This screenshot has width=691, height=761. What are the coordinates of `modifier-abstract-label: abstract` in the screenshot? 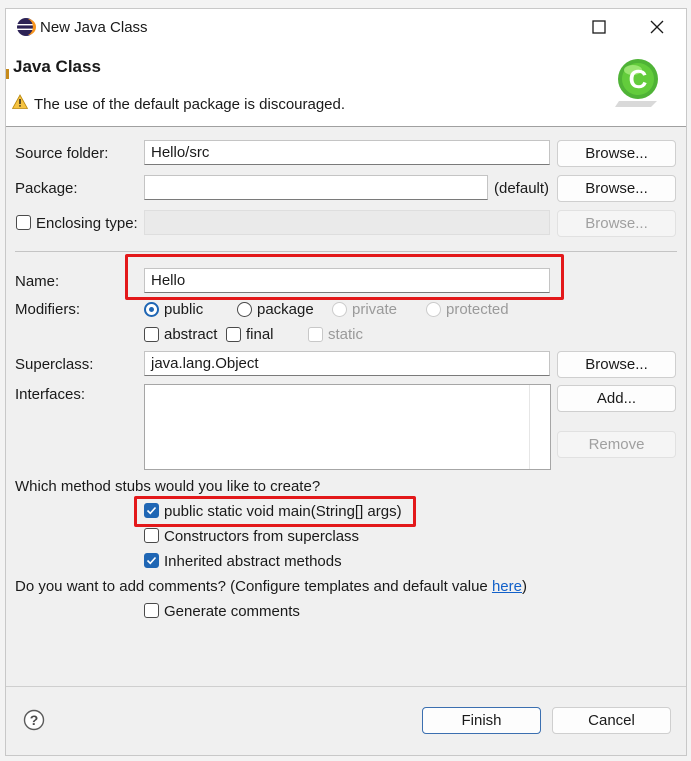 It's located at (191, 334).